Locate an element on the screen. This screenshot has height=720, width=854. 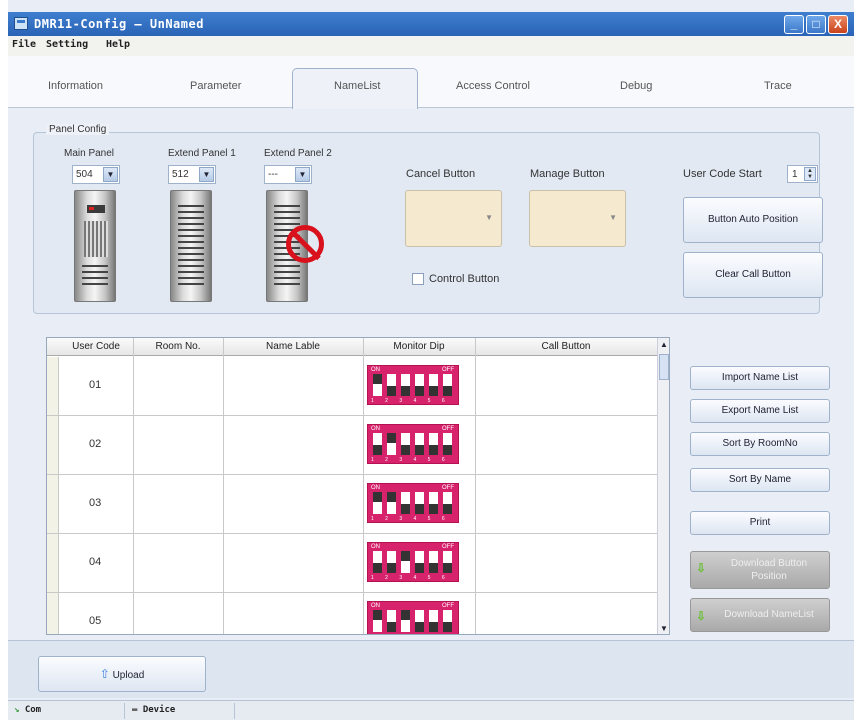
main-panel-select: 504 ▼ is located at coordinates (96, 174).